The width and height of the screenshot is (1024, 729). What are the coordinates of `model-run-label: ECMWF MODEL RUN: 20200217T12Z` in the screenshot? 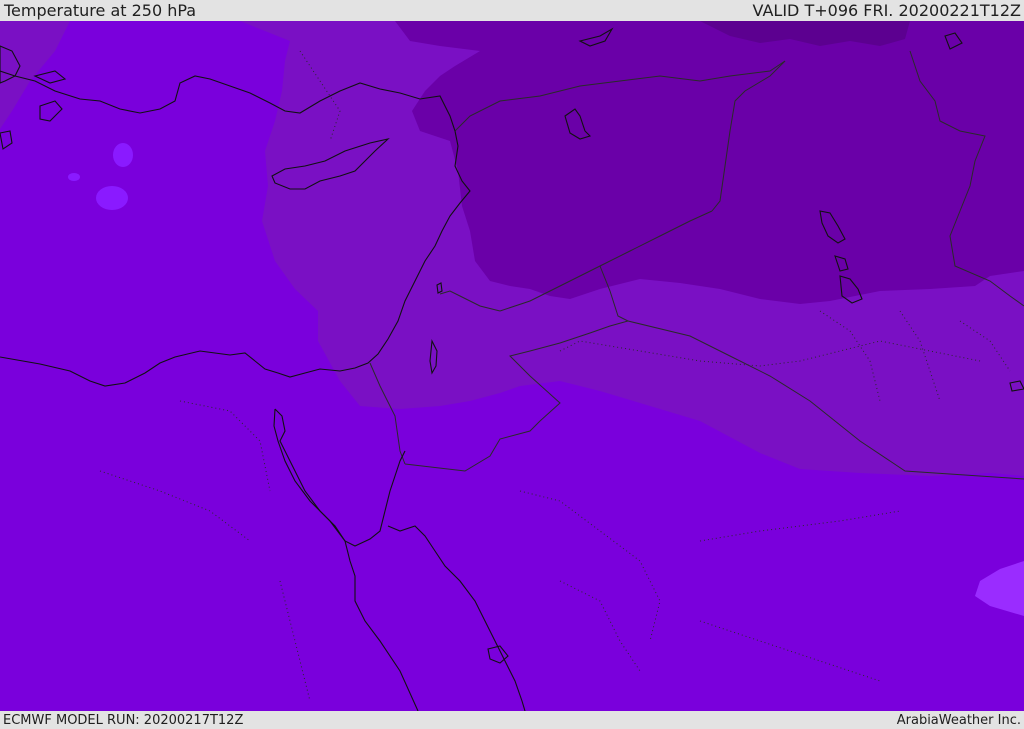 It's located at (123, 720).